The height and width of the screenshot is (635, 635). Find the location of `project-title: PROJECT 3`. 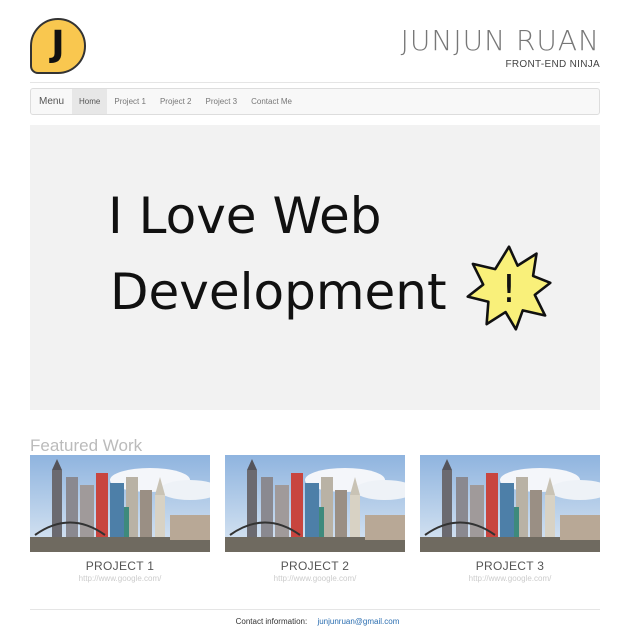

project-title: PROJECT 3 is located at coordinates (510, 566).